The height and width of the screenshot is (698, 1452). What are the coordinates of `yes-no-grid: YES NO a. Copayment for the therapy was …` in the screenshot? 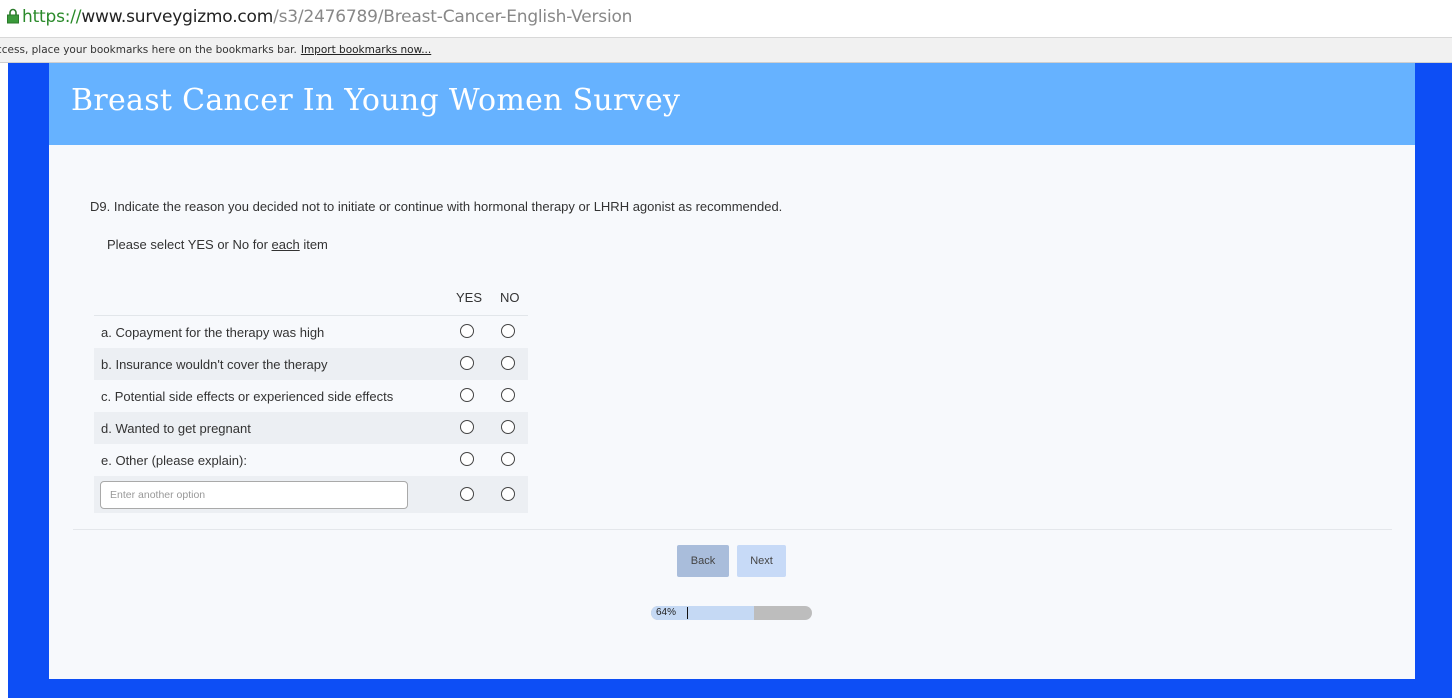 It's located at (311, 398).